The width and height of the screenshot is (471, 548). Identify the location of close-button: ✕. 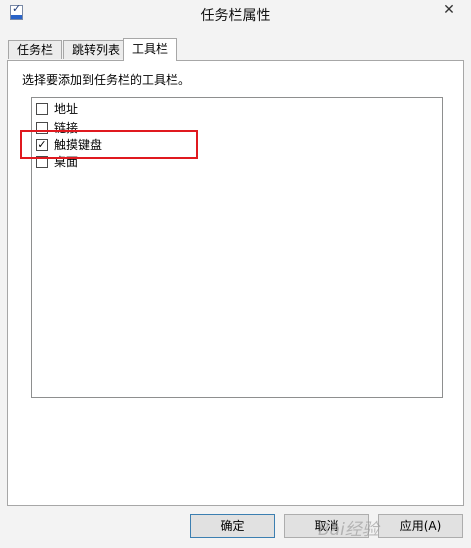
(449, 10).